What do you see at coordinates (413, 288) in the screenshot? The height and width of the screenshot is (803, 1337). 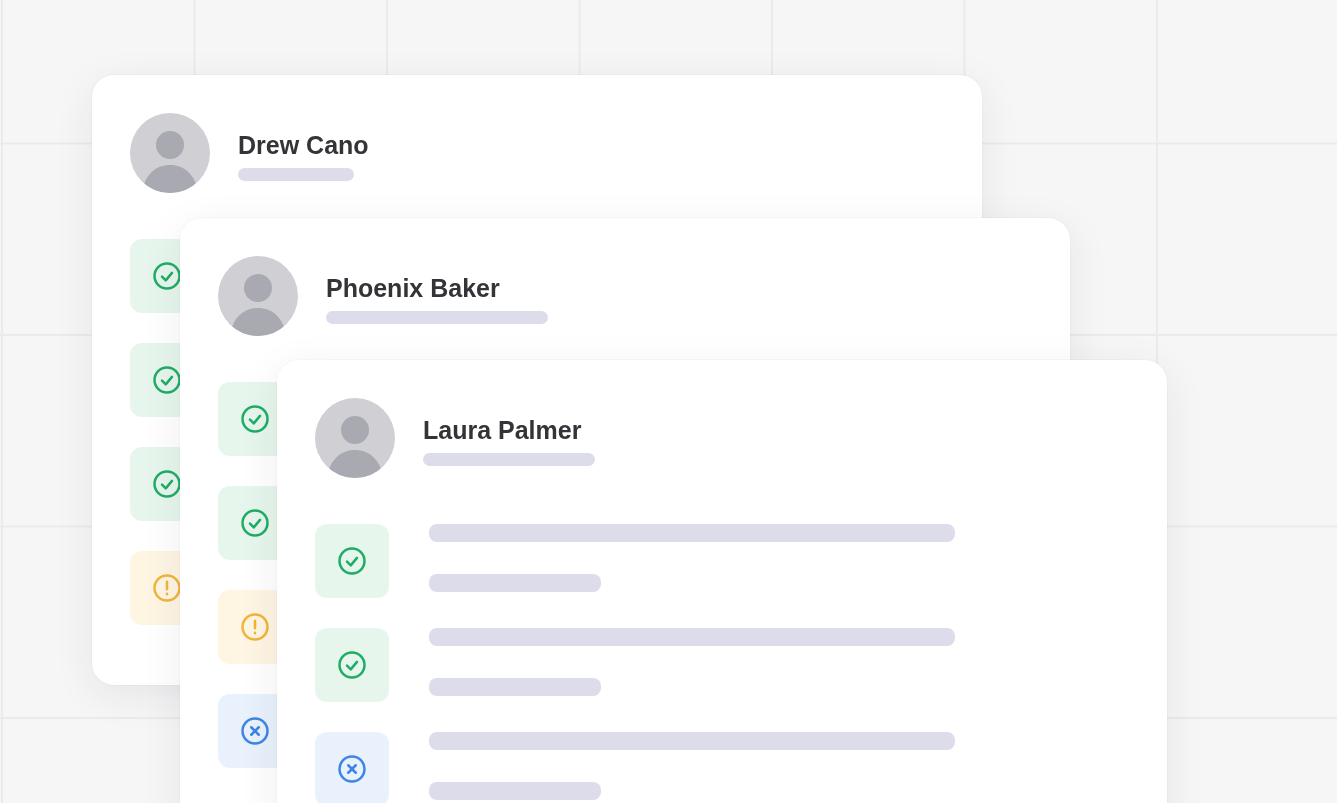 I see `person-name: Phoenix Baker` at bounding box center [413, 288].